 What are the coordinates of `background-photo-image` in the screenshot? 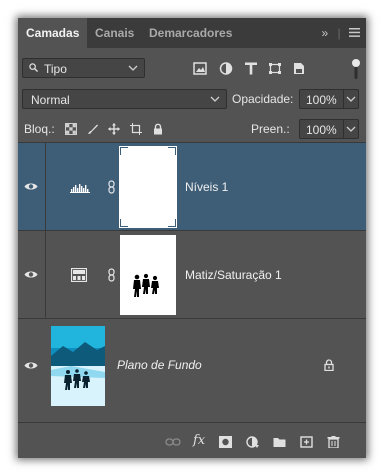 It's located at (78, 366).